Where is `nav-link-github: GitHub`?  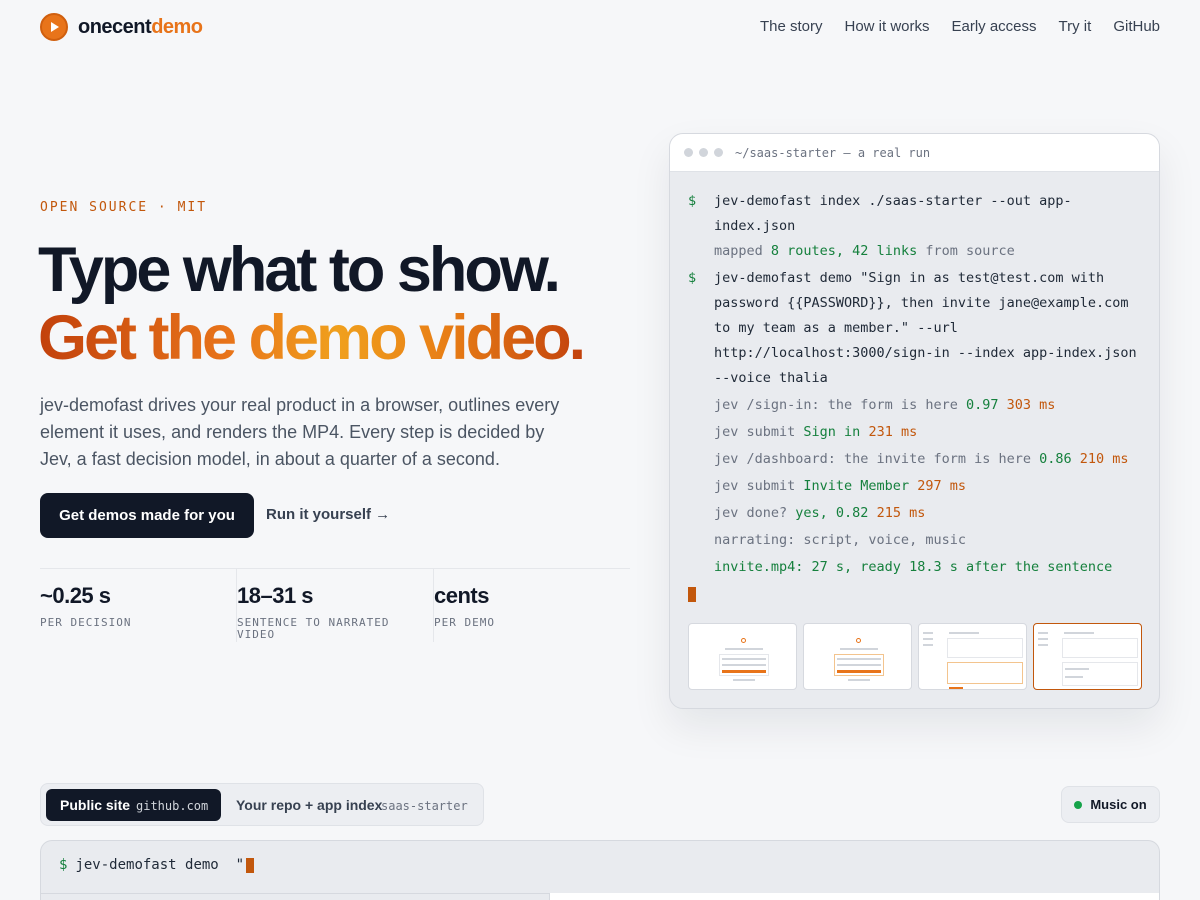 nav-link-github: GitHub is located at coordinates (1136, 26).